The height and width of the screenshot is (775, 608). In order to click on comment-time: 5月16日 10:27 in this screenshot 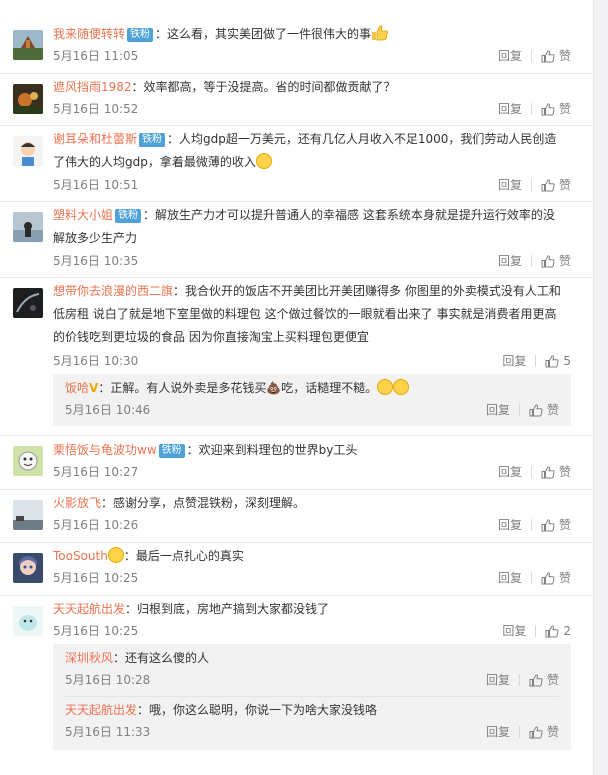, I will do `click(96, 472)`.